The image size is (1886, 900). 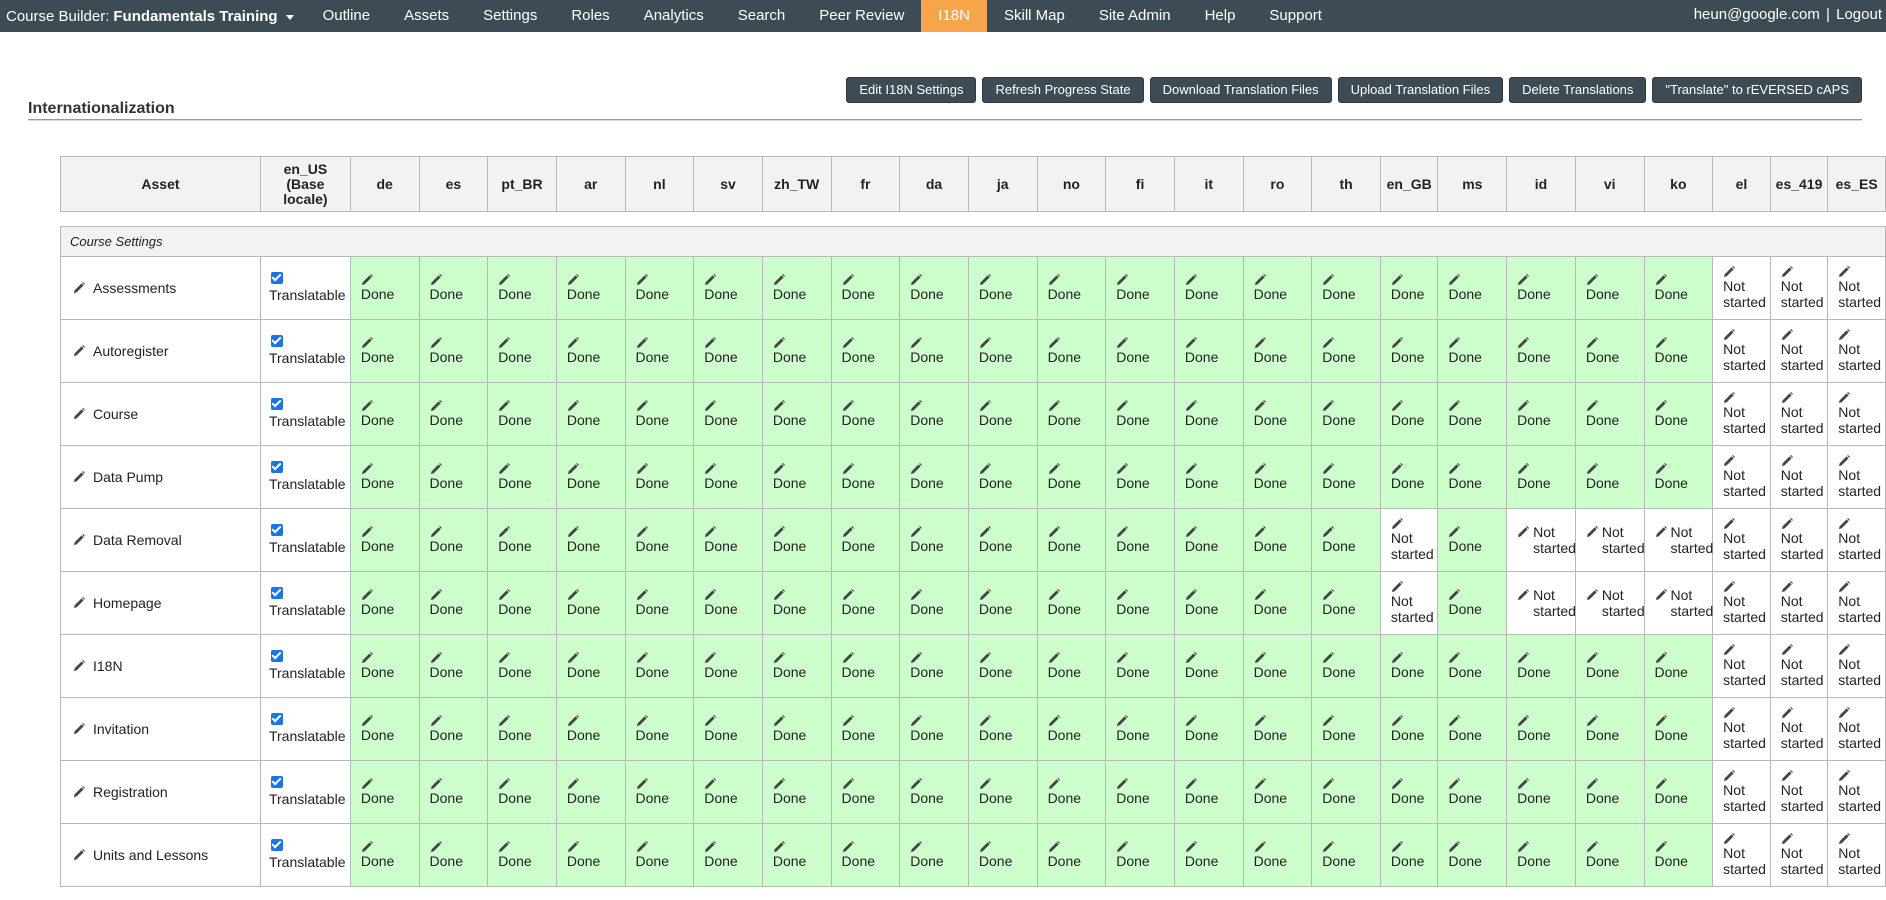 What do you see at coordinates (1609, 540) in the screenshot?
I see `status-cell-vi: Not started` at bounding box center [1609, 540].